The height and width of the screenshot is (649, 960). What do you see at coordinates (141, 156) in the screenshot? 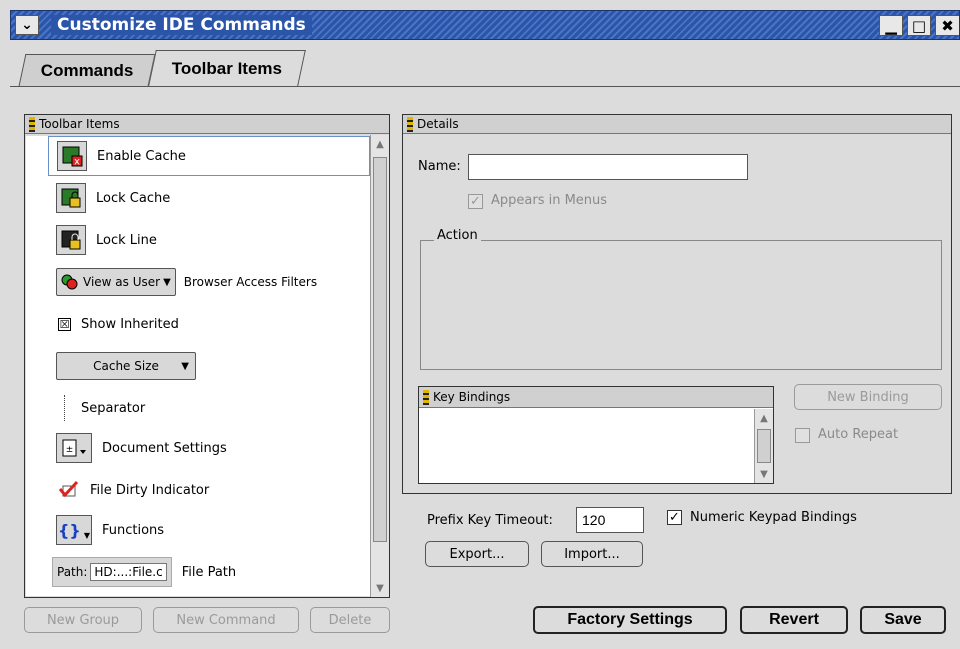
I see `list-item-label: Enable Cache` at bounding box center [141, 156].